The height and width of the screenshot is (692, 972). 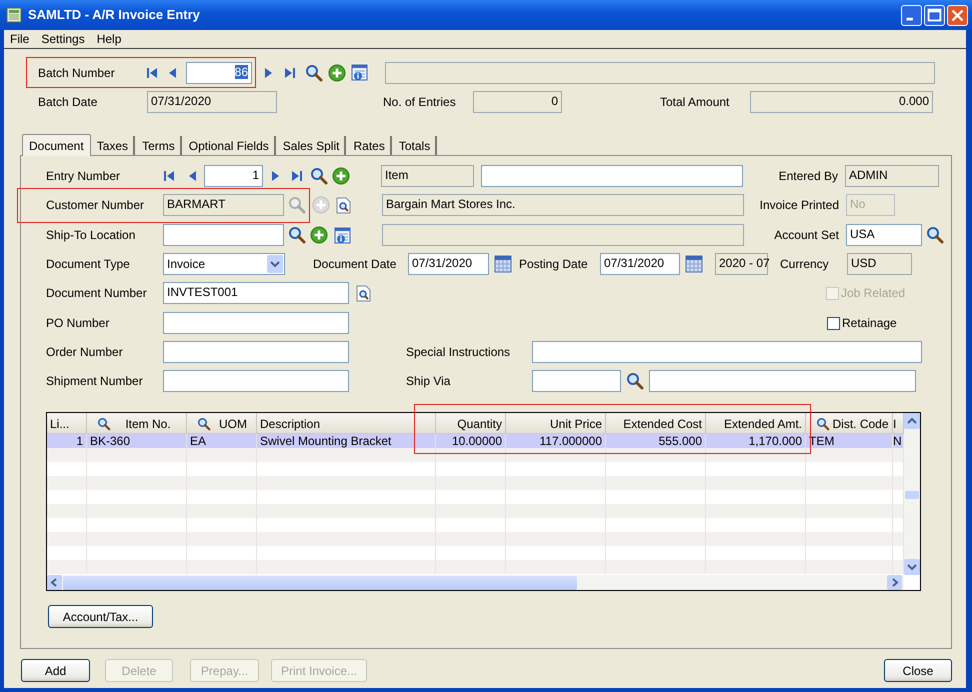 What do you see at coordinates (873, 293) in the screenshot?
I see `checkbox-label: Job Related` at bounding box center [873, 293].